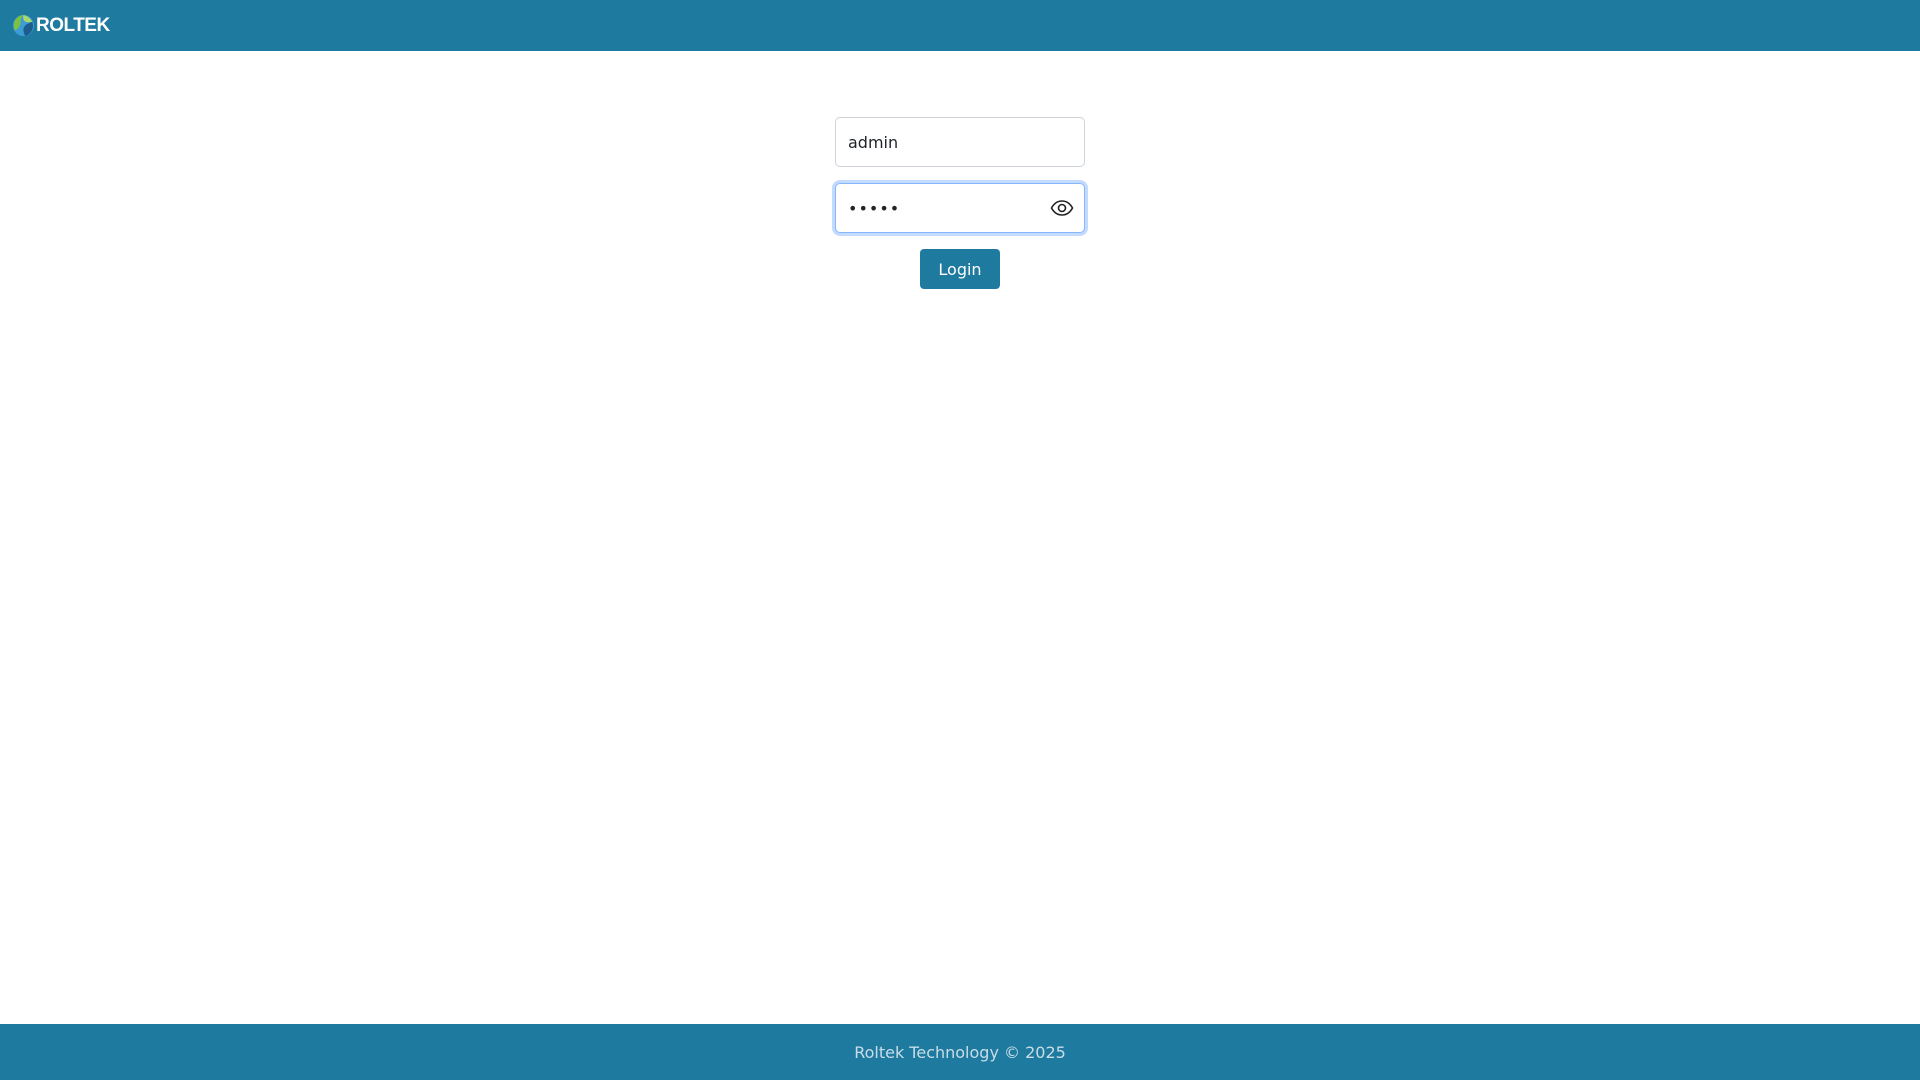 Image resolution: width=1920 pixels, height=1080 pixels. What do you see at coordinates (23, 25) in the screenshot?
I see `roltek-globe-logo-icon` at bounding box center [23, 25].